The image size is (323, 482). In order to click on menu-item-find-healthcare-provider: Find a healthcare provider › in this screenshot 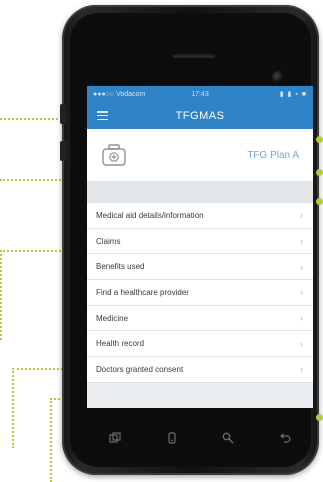, I will do `click(200, 293)`.